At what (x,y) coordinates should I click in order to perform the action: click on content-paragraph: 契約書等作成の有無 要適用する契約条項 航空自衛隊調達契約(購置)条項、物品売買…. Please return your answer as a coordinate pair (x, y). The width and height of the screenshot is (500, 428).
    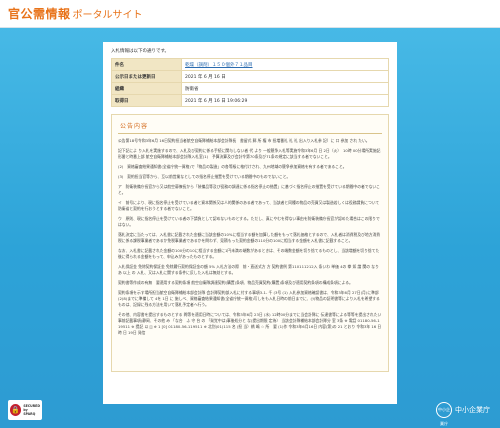
    Looking at the image, I should click on (235, 282).